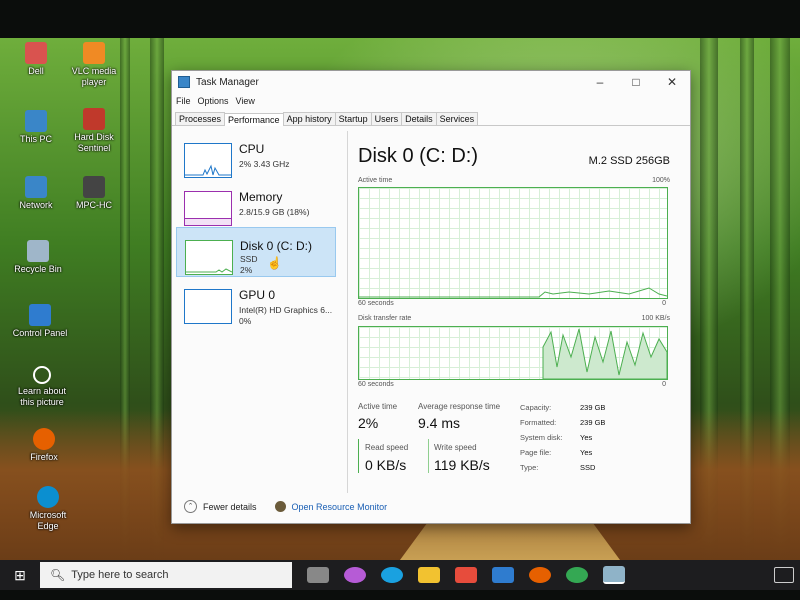 Image resolution: width=800 pixels, height=600 pixels. What do you see at coordinates (513, 353) in the screenshot?
I see `transfer-rate-graph` at bounding box center [513, 353].